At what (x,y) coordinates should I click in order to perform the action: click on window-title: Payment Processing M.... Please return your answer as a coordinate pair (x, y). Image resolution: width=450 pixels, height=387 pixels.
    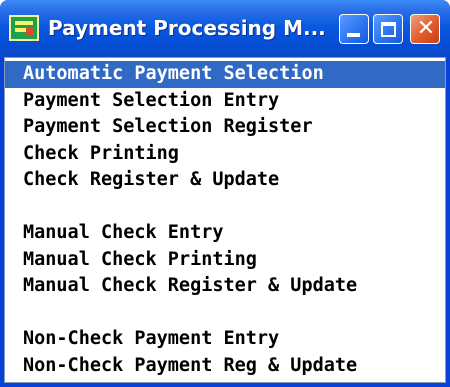
    Looking at the image, I should click on (187, 28).